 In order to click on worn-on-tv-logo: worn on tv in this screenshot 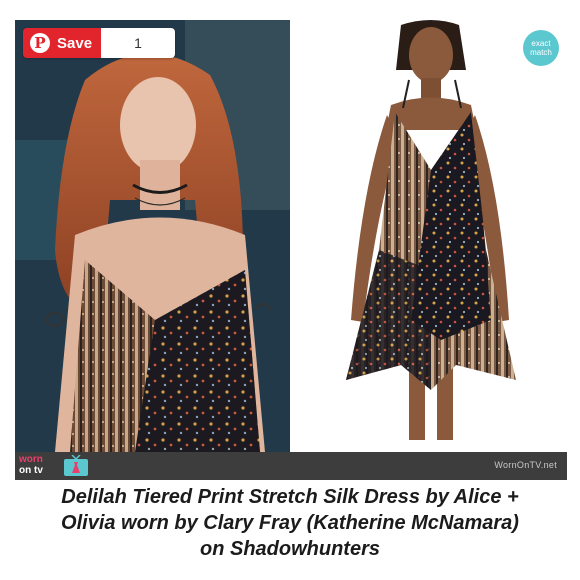, I will do `click(58, 466)`.